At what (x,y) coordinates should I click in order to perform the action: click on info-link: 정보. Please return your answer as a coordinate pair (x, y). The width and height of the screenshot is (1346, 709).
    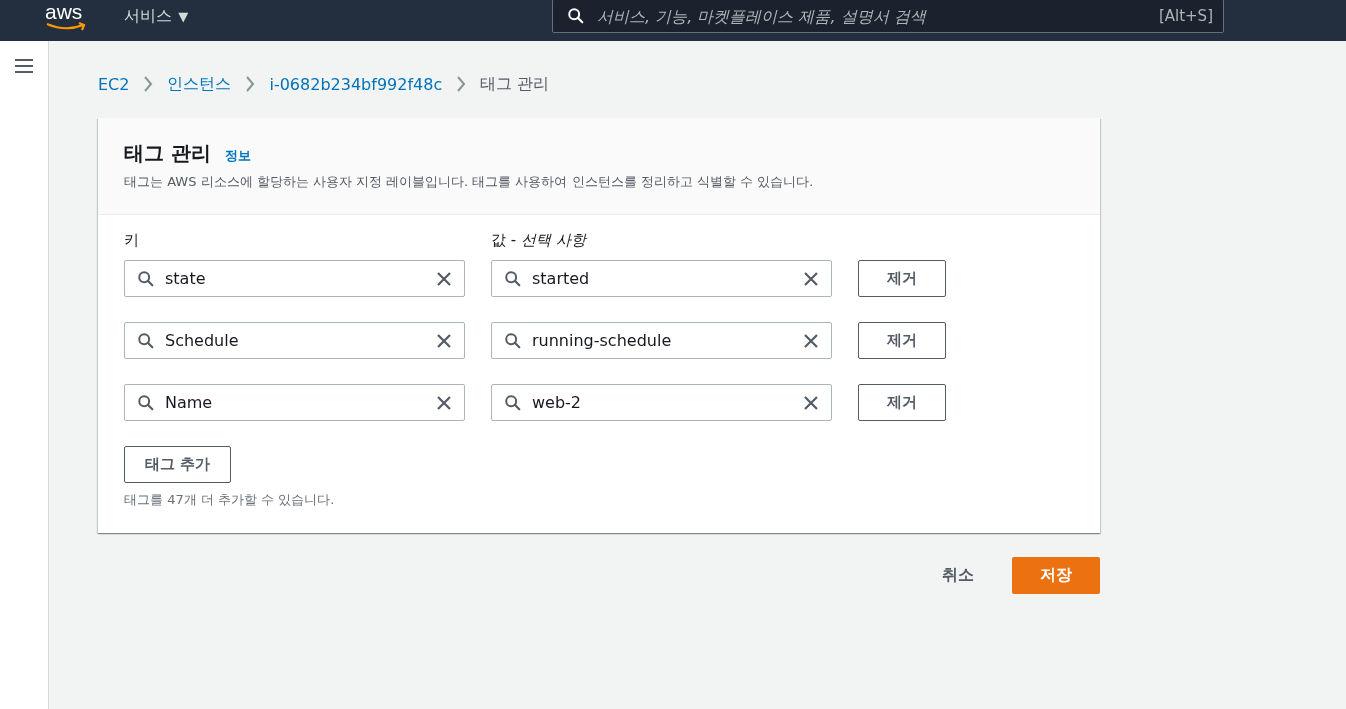
    Looking at the image, I should click on (237, 156).